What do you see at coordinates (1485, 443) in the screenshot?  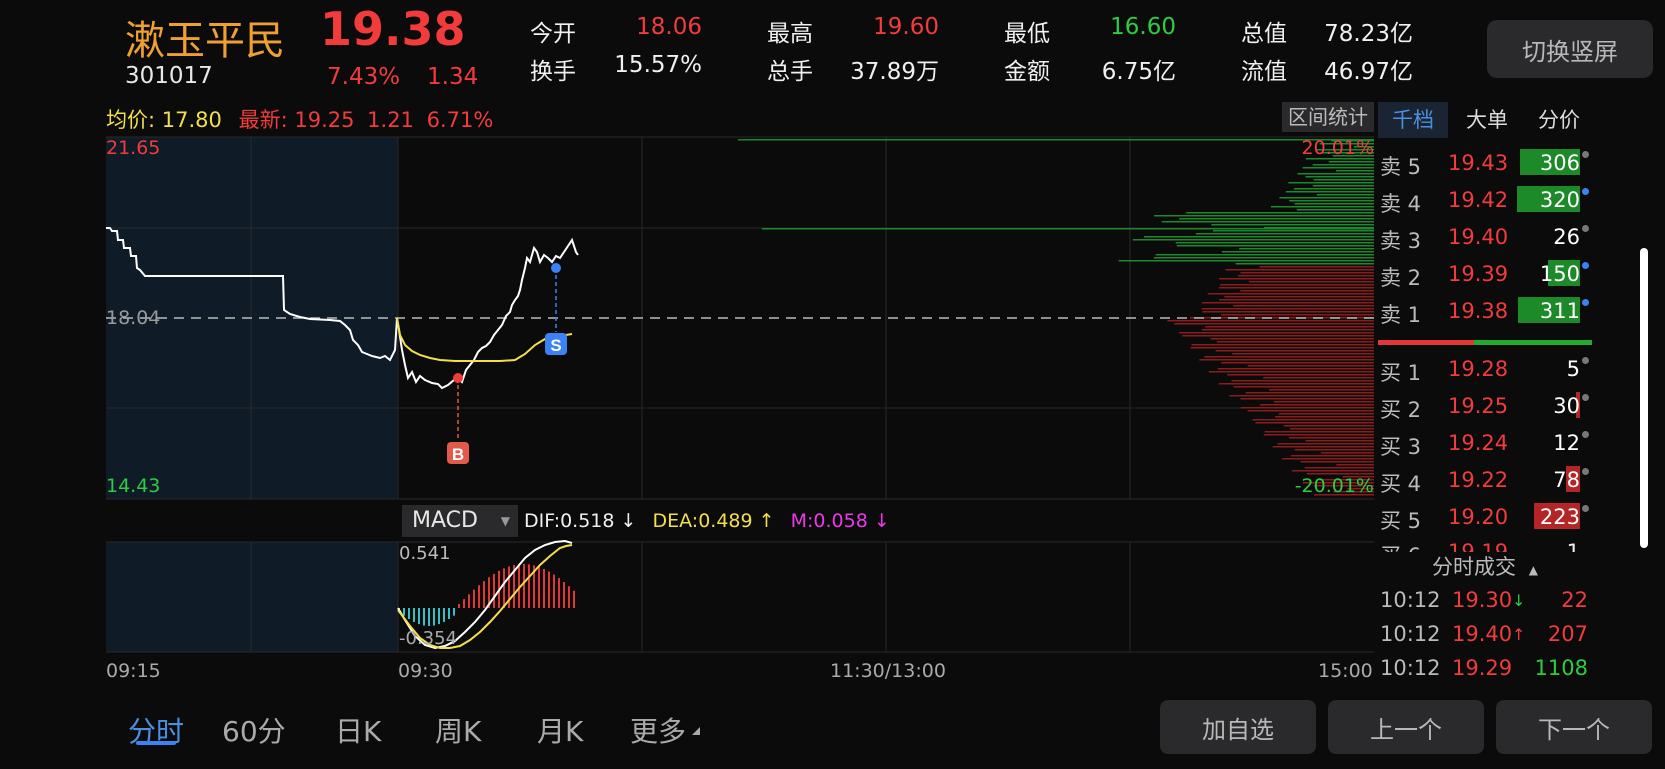 I see `orderbook-row: 买 3 19.24 12` at bounding box center [1485, 443].